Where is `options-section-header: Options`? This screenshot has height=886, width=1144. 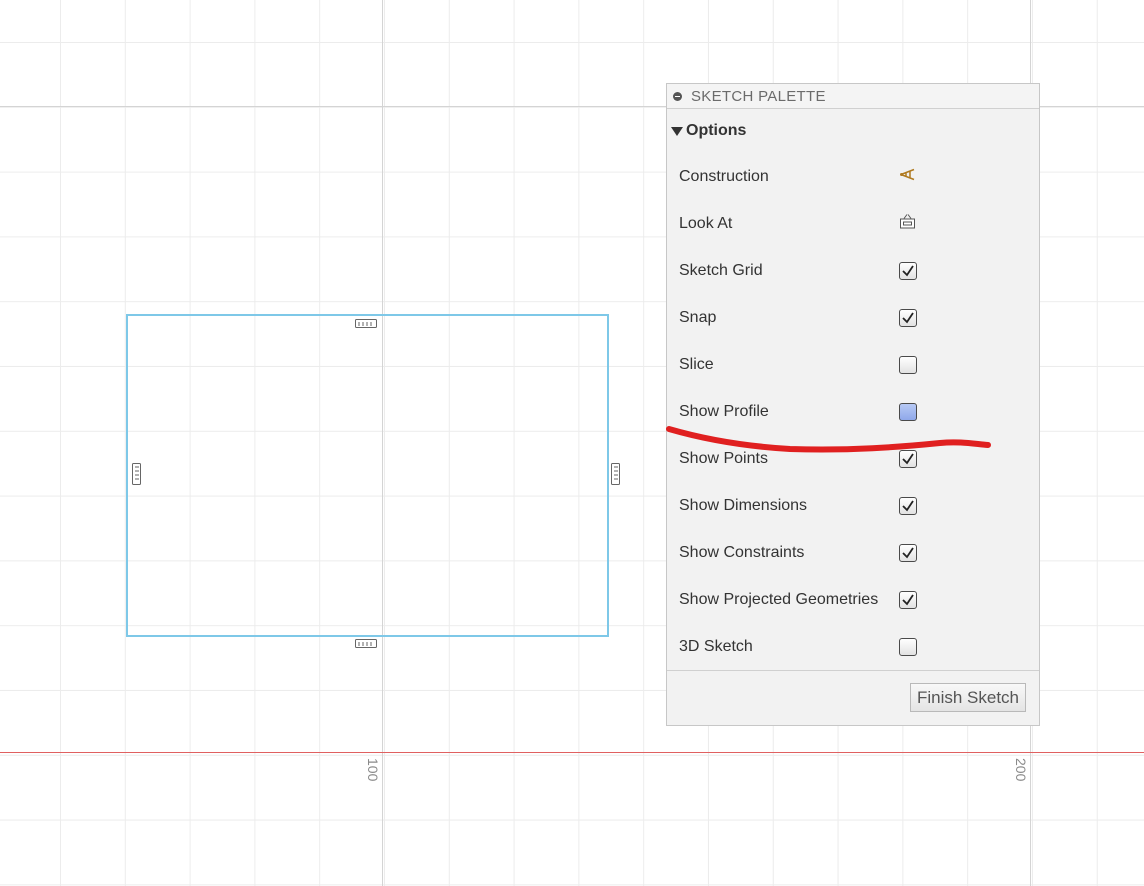 options-section-header: Options is located at coordinates (853, 131).